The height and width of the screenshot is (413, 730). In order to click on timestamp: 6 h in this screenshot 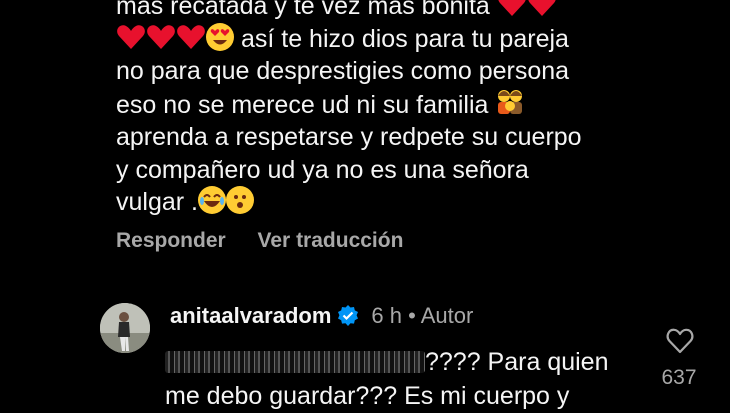, I will do `click(386, 315)`.